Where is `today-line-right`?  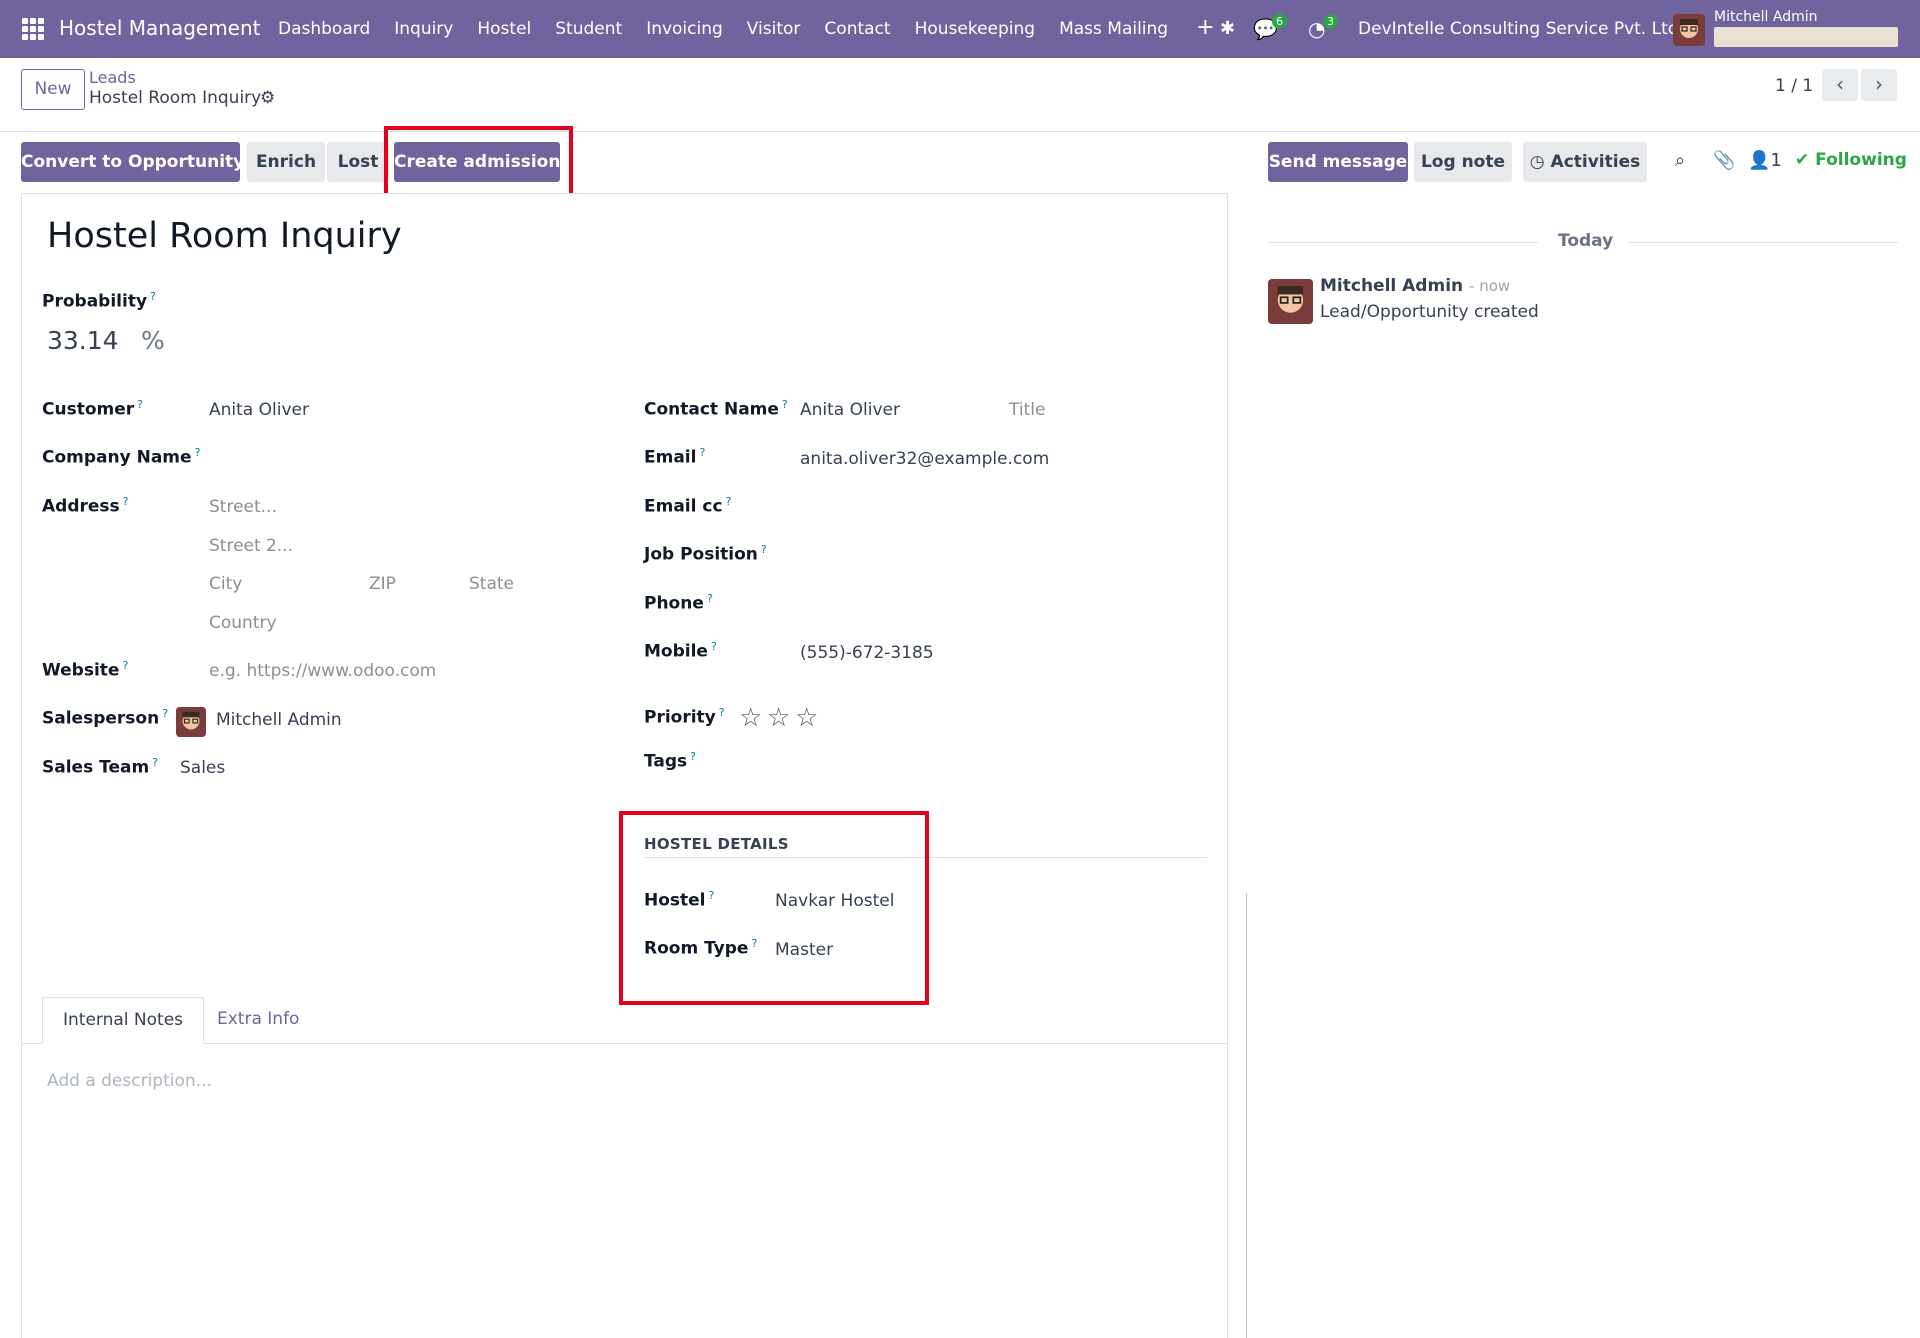
today-line-right is located at coordinates (1763, 242).